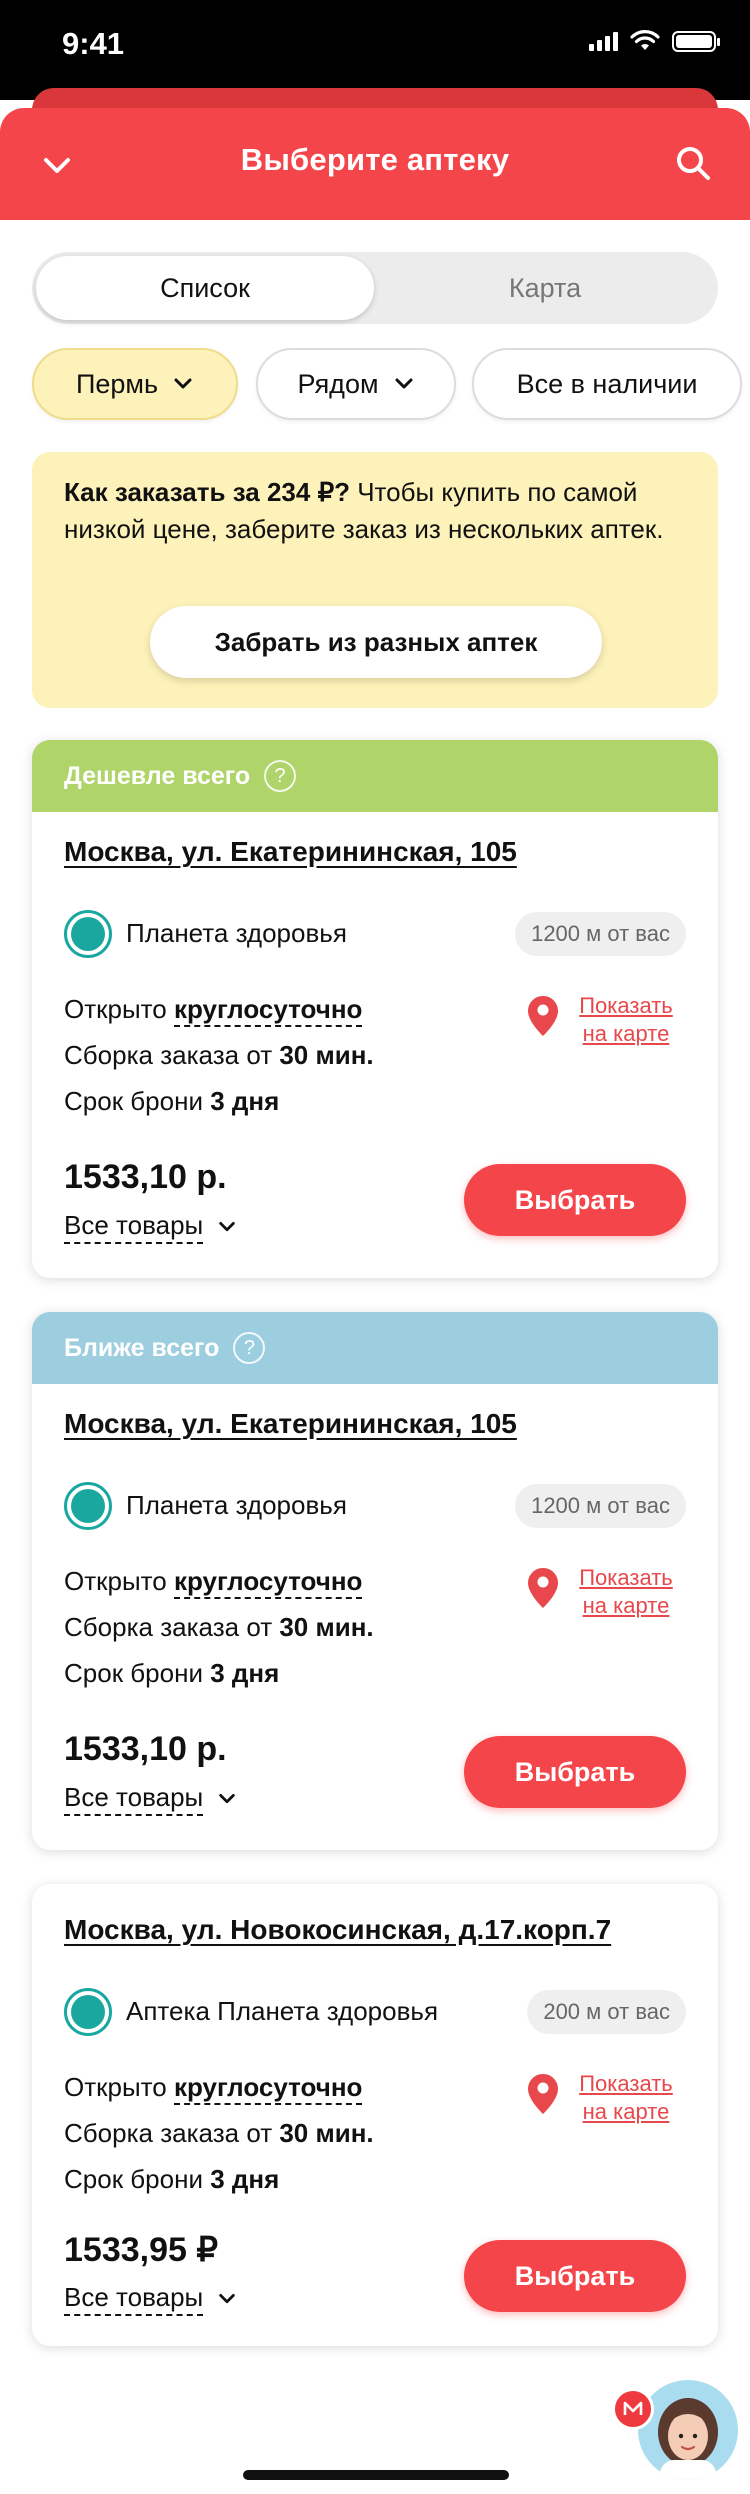 The height and width of the screenshot is (2494, 750). I want to click on tab-map: Карта, so click(545, 288).